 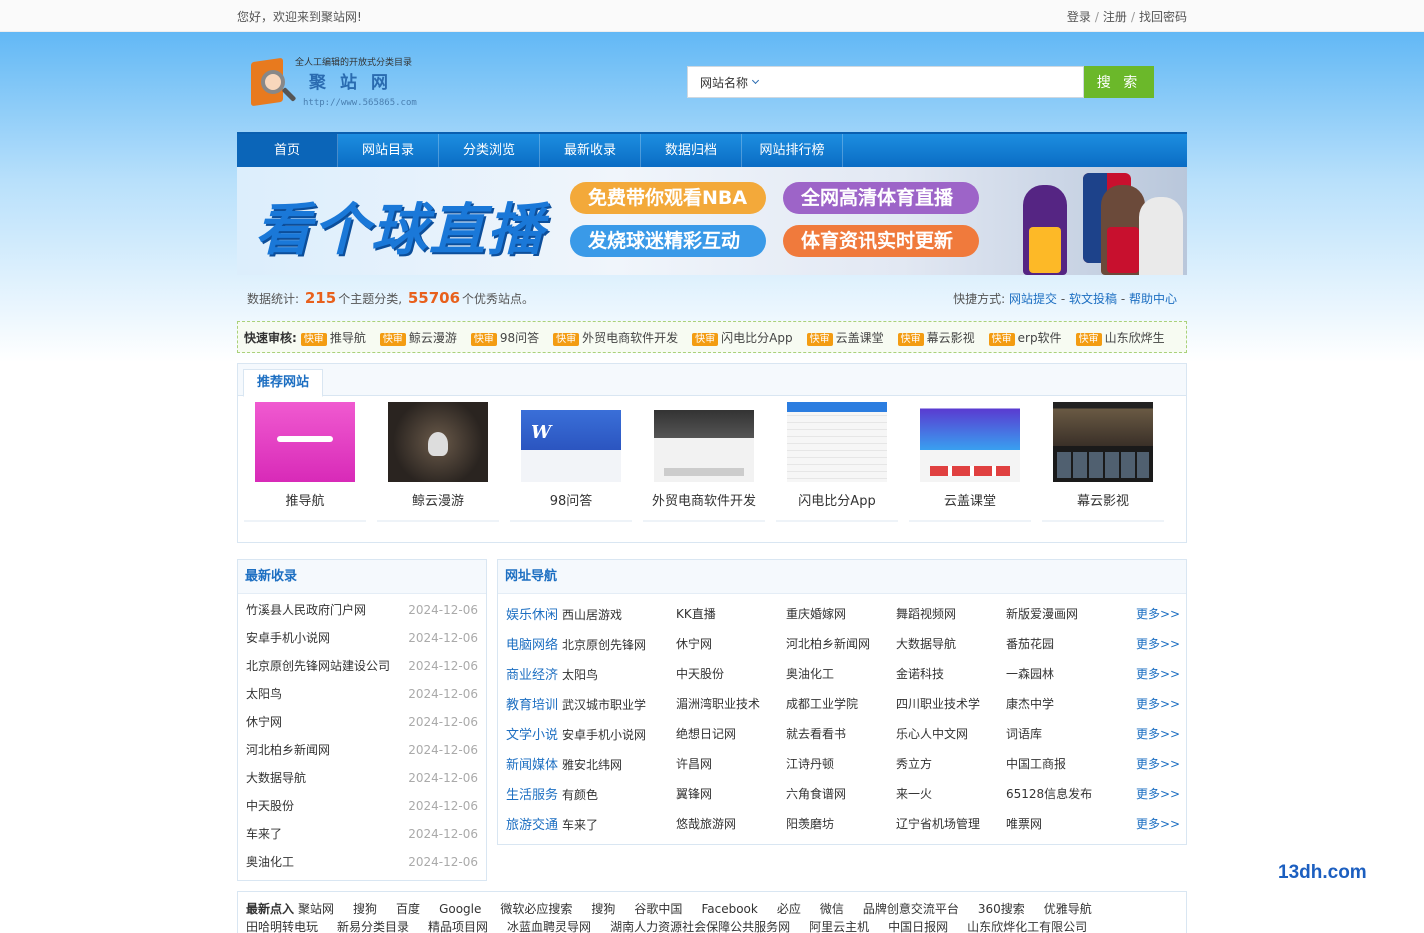 What do you see at coordinates (532, 765) in the screenshot?
I see `category-link: 新闻媒体` at bounding box center [532, 765].